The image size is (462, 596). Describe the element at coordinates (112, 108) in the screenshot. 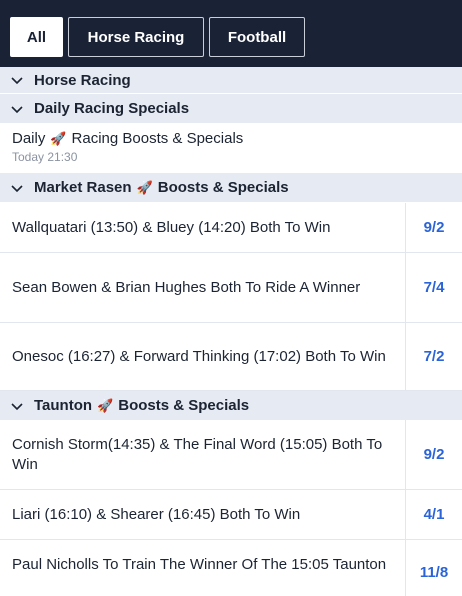

I see `section-title: Daily Racing Specials` at that location.